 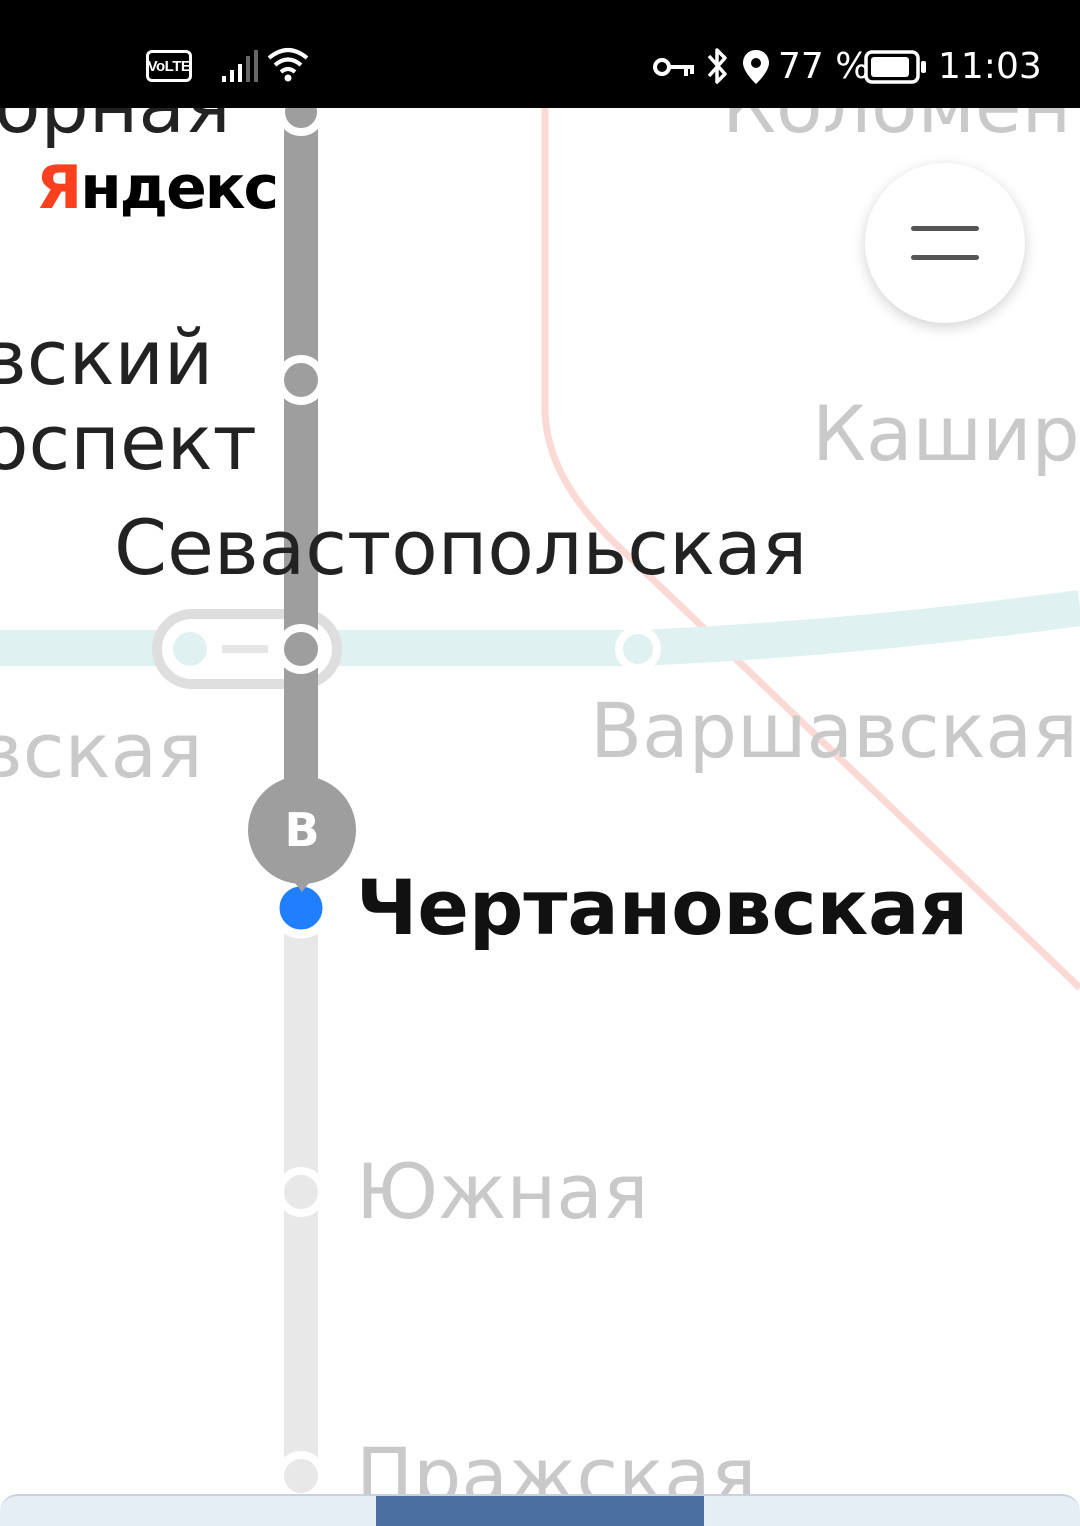 What do you see at coordinates (301, 649) in the screenshot?
I see `station-dot-sevastopolskaya` at bounding box center [301, 649].